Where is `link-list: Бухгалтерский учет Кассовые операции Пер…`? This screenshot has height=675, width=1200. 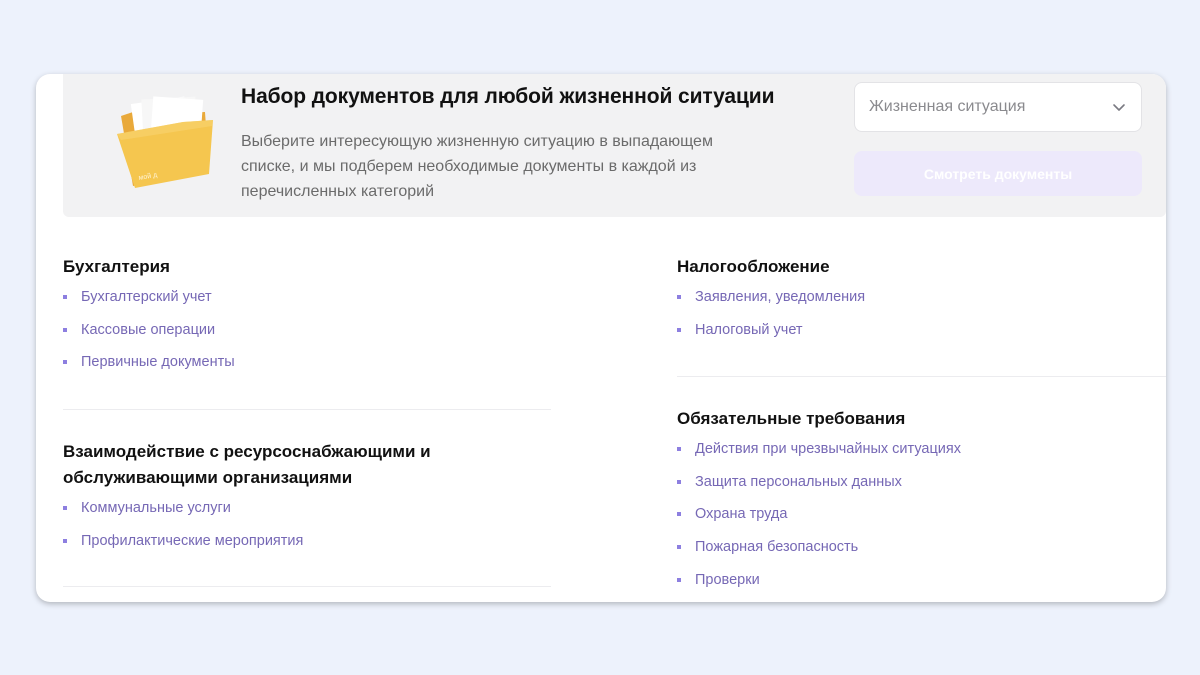 link-list: Бухгалтерский учет Кассовые операции Пер… is located at coordinates (307, 335).